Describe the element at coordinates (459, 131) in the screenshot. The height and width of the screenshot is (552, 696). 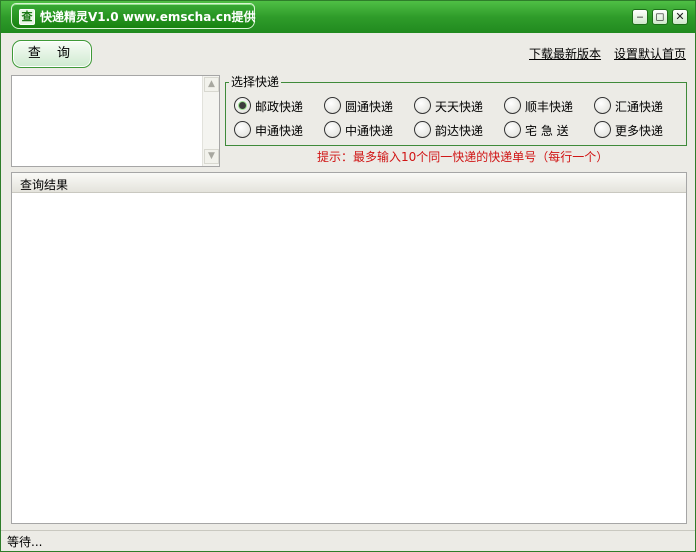
I see `carrier-radio-label: 韵达快递` at that location.